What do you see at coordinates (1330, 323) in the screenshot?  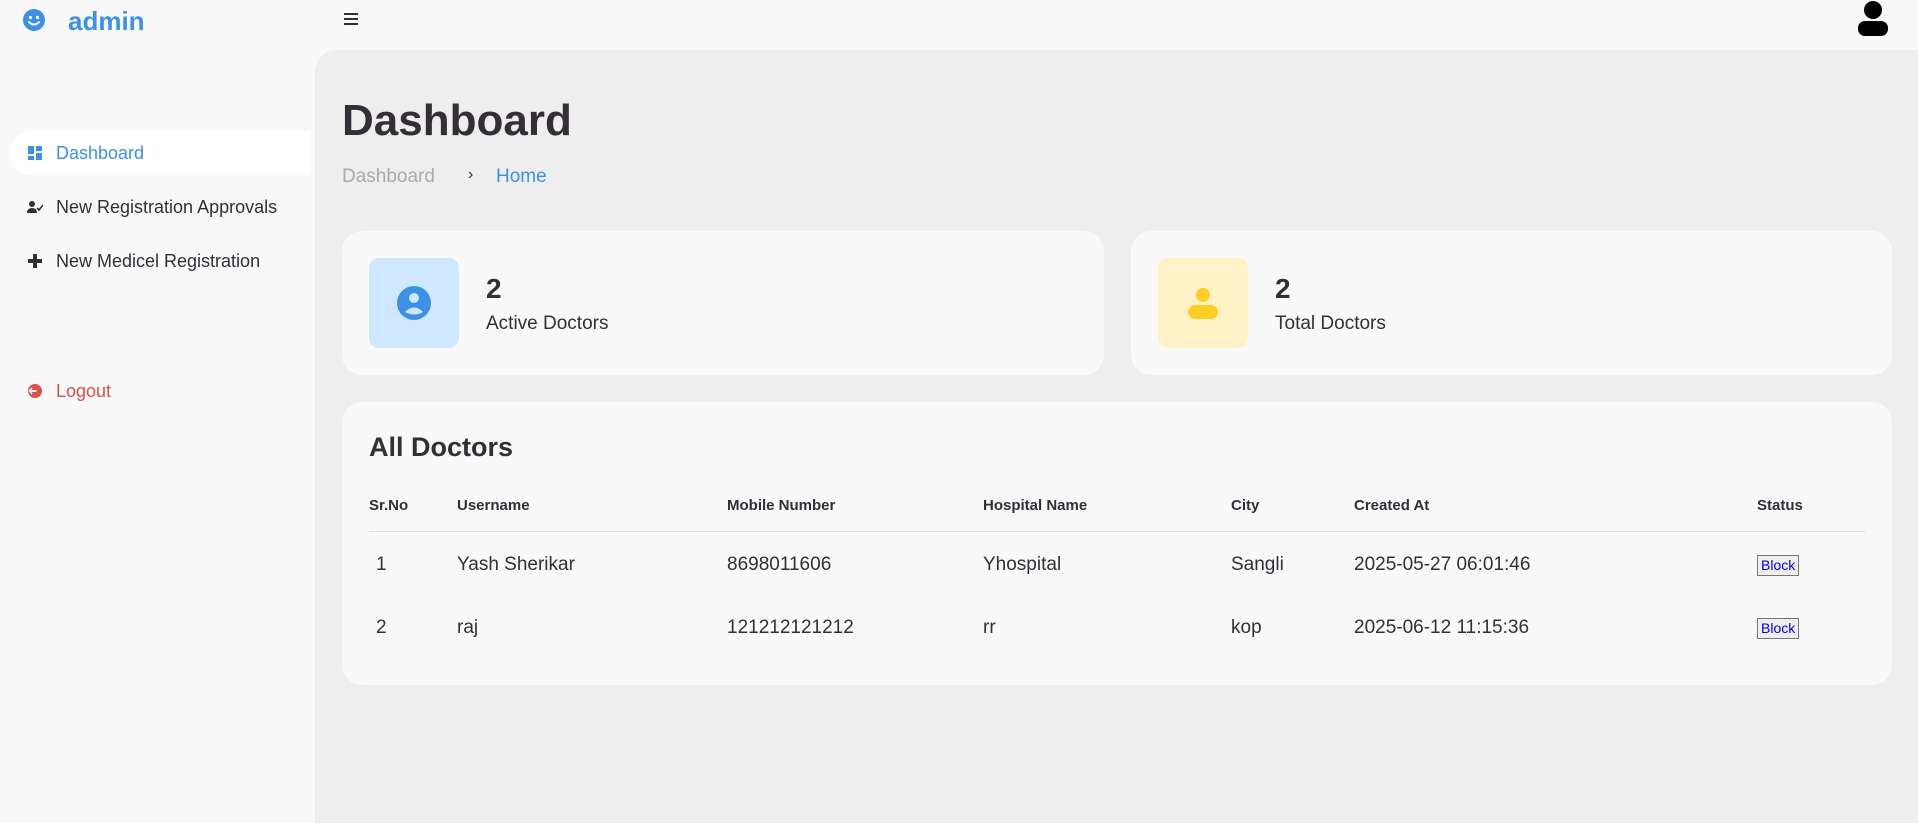 I see `stat-label: Total Doctors` at bounding box center [1330, 323].